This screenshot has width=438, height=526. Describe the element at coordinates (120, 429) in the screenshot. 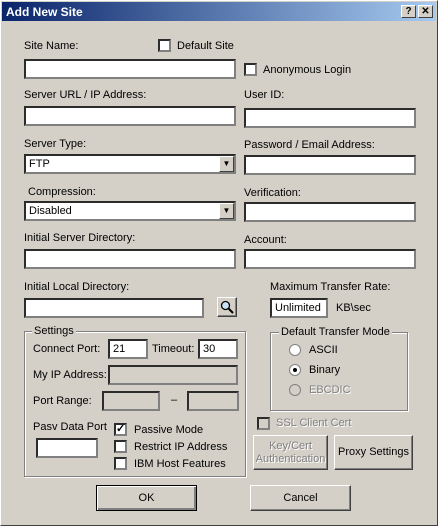

I see `passive-mode-checkbox: ✓` at that location.